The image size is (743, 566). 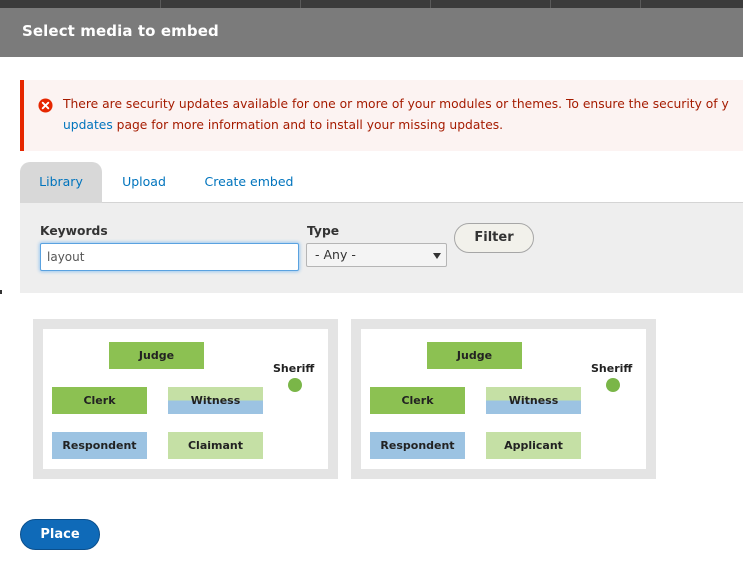 What do you see at coordinates (323, 231) in the screenshot?
I see `type-label: Type` at bounding box center [323, 231].